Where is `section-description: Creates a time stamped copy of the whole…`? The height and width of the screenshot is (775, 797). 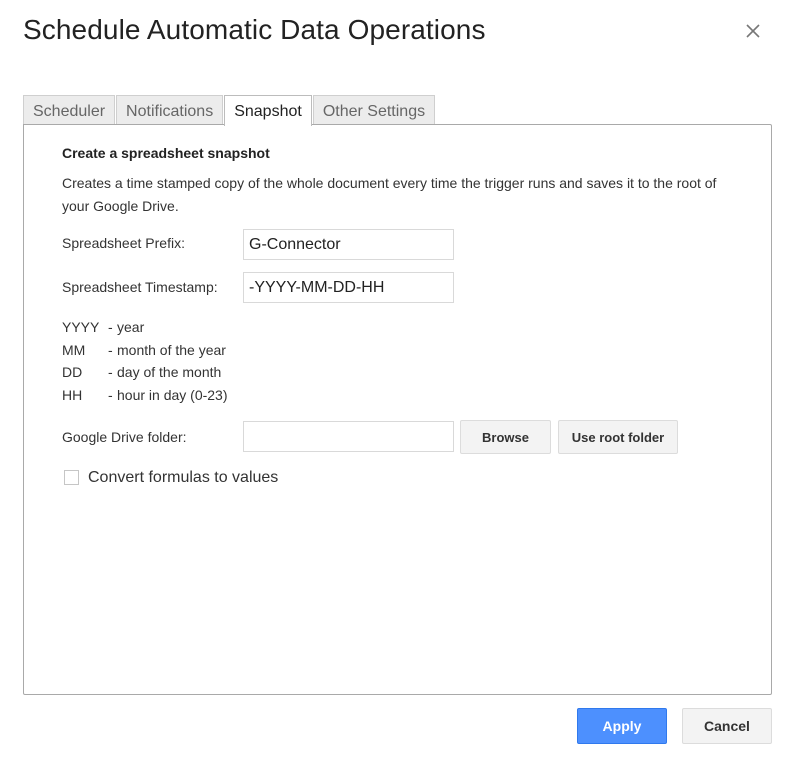 section-description: Creates a time stamped copy of the whole… is located at coordinates (389, 194).